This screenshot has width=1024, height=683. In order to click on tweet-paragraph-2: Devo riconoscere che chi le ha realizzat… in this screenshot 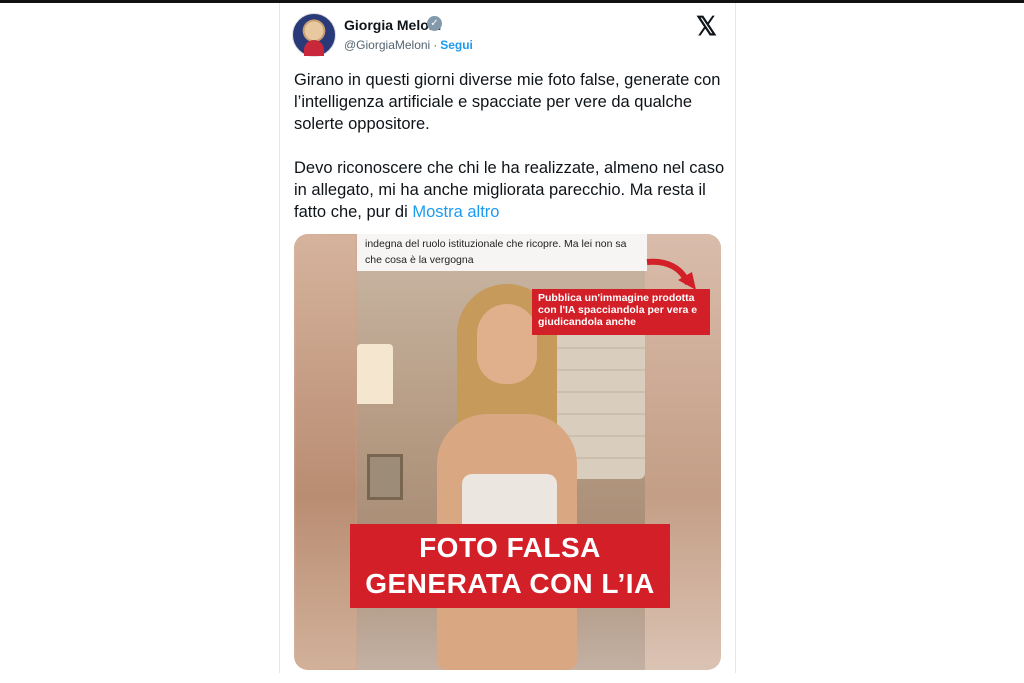, I will do `click(510, 190)`.